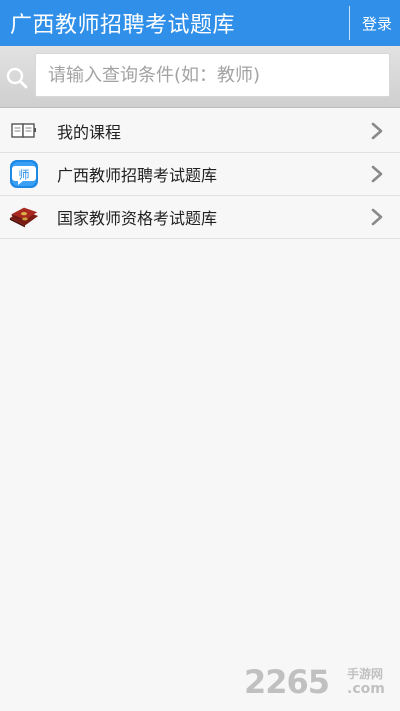  I want to click on certificate-books-icon, so click(24, 217).